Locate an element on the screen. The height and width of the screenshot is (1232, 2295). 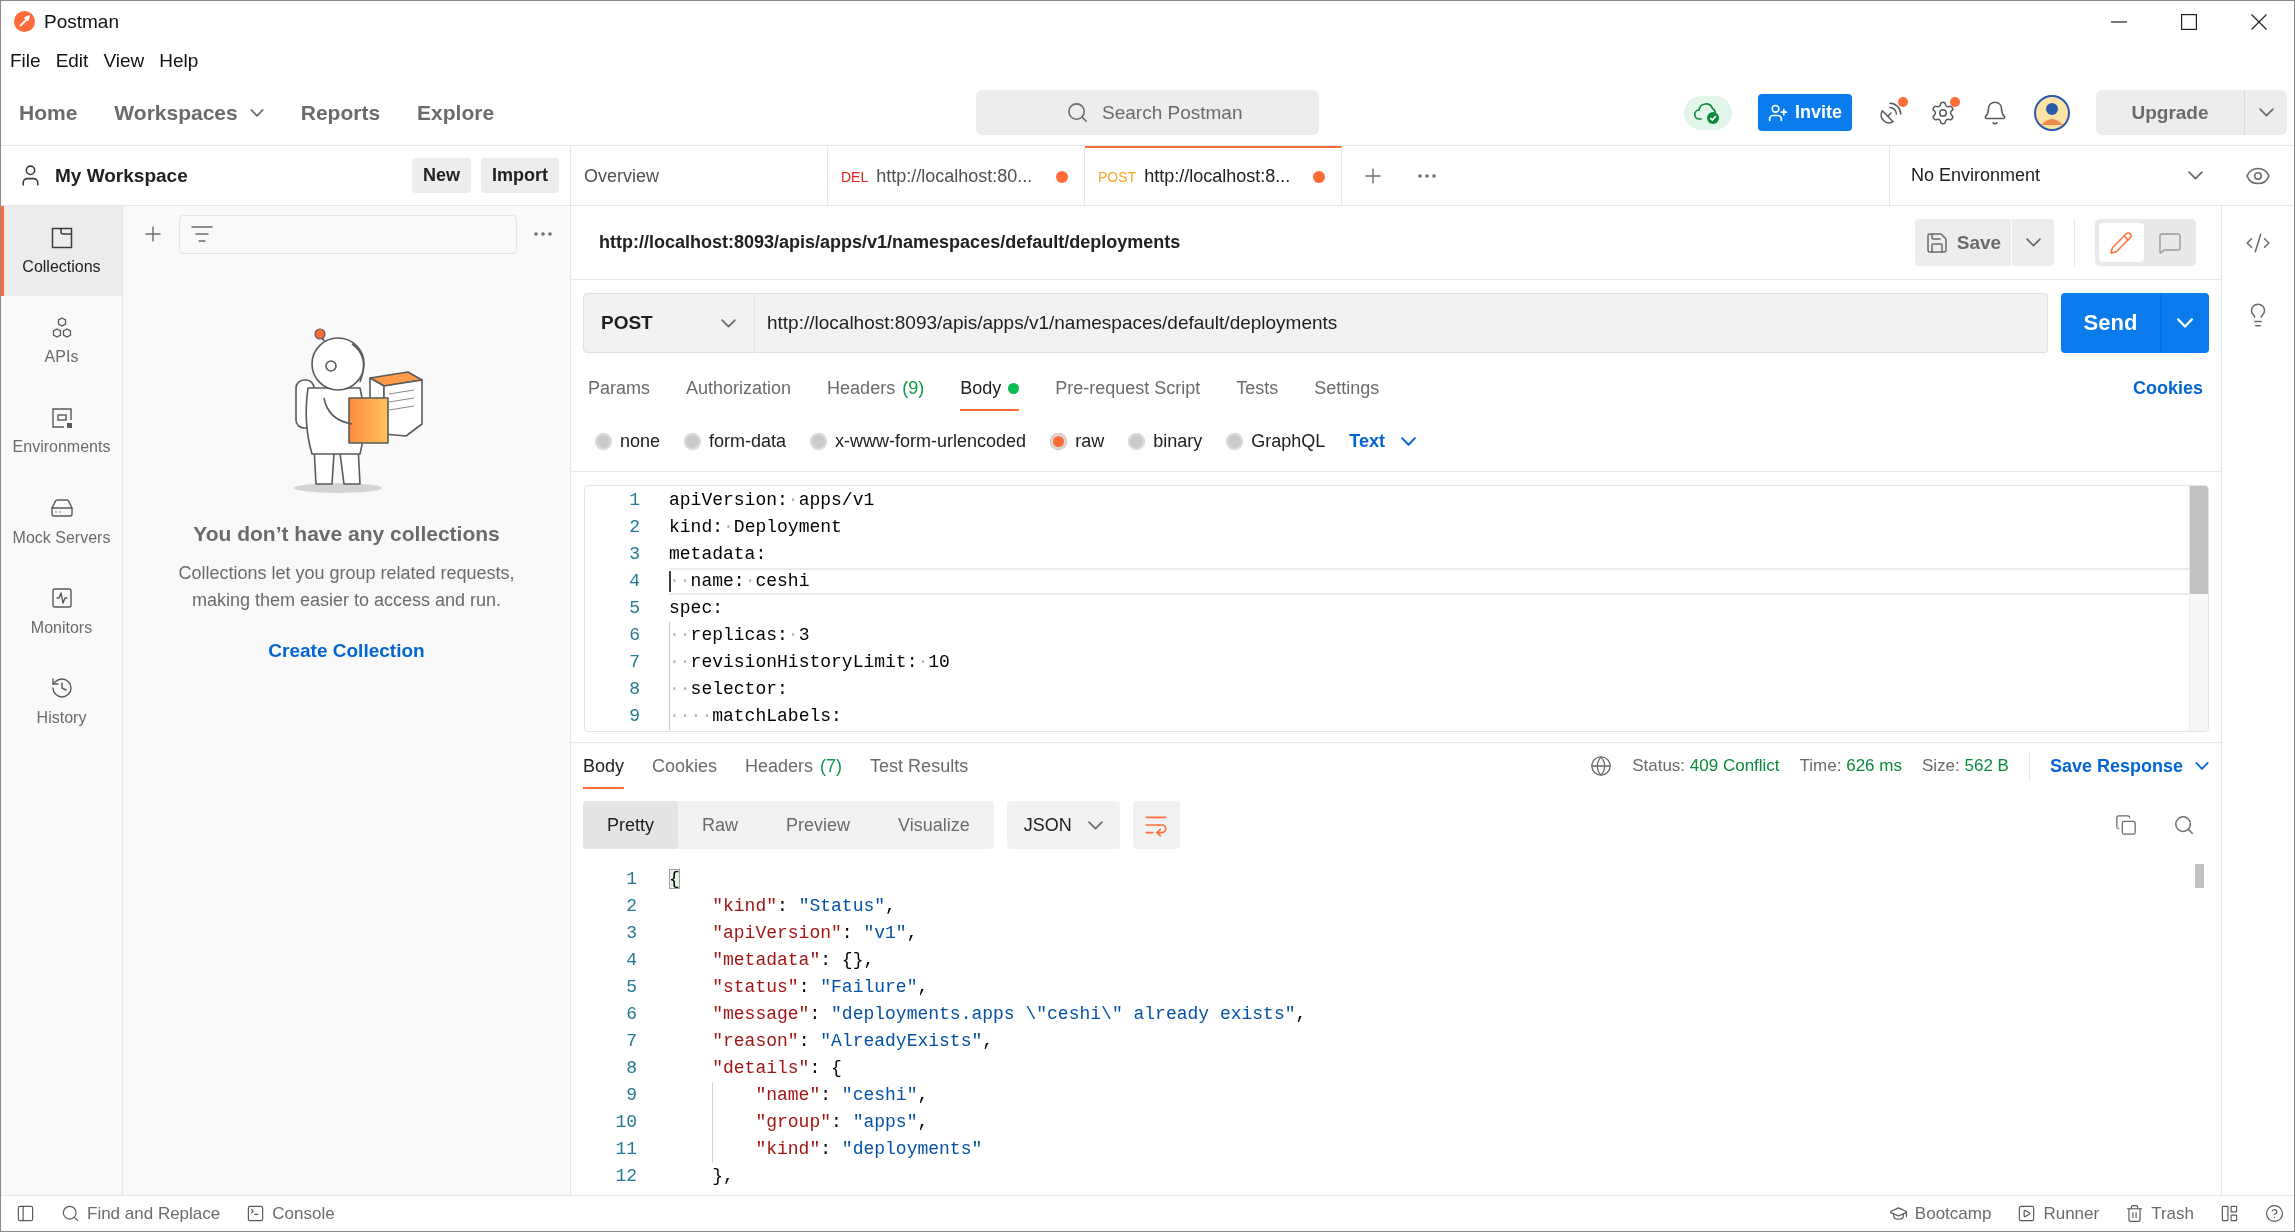
line-number: 3 is located at coordinates (634, 554).